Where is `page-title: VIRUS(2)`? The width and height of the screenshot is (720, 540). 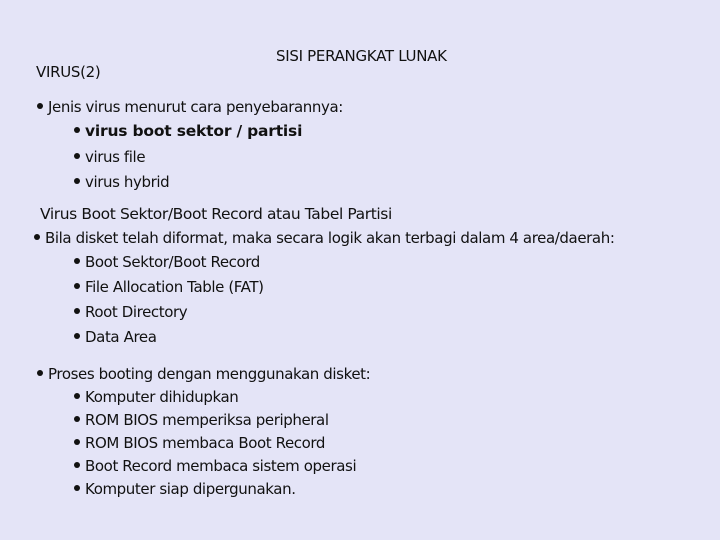 page-title: VIRUS(2) is located at coordinates (68, 72).